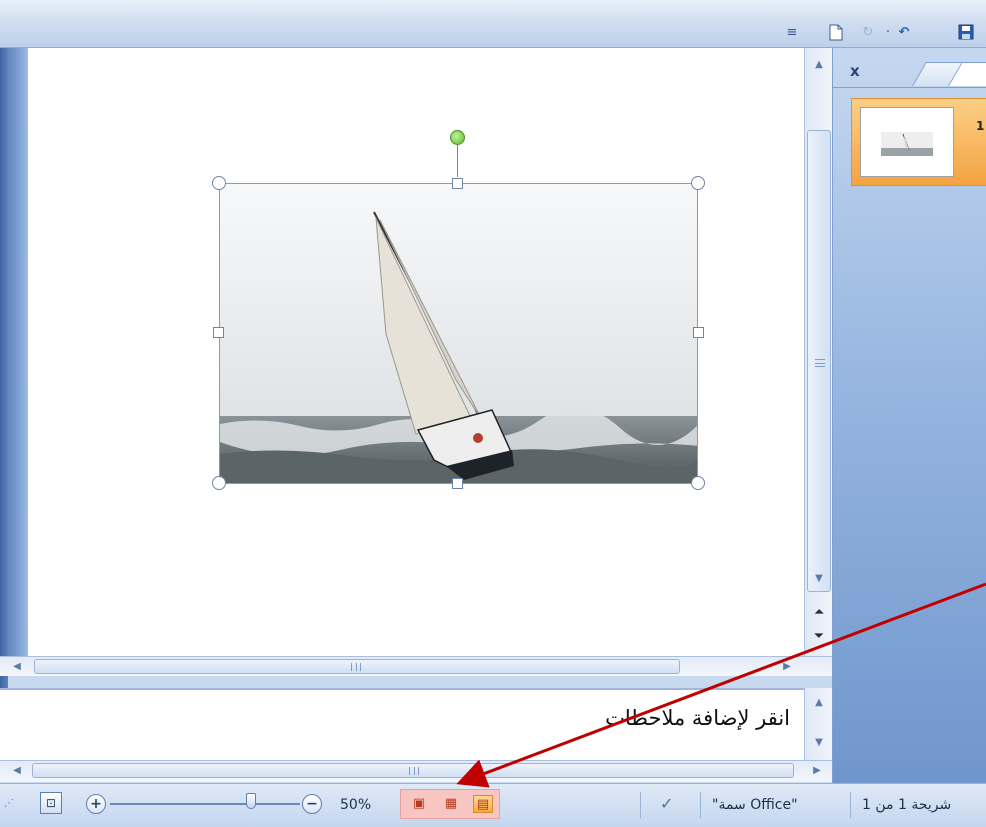 This screenshot has height=827, width=986. Describe the element at coordinates (457, 161) in the screenshot. I see `rotation-connector` at that location.